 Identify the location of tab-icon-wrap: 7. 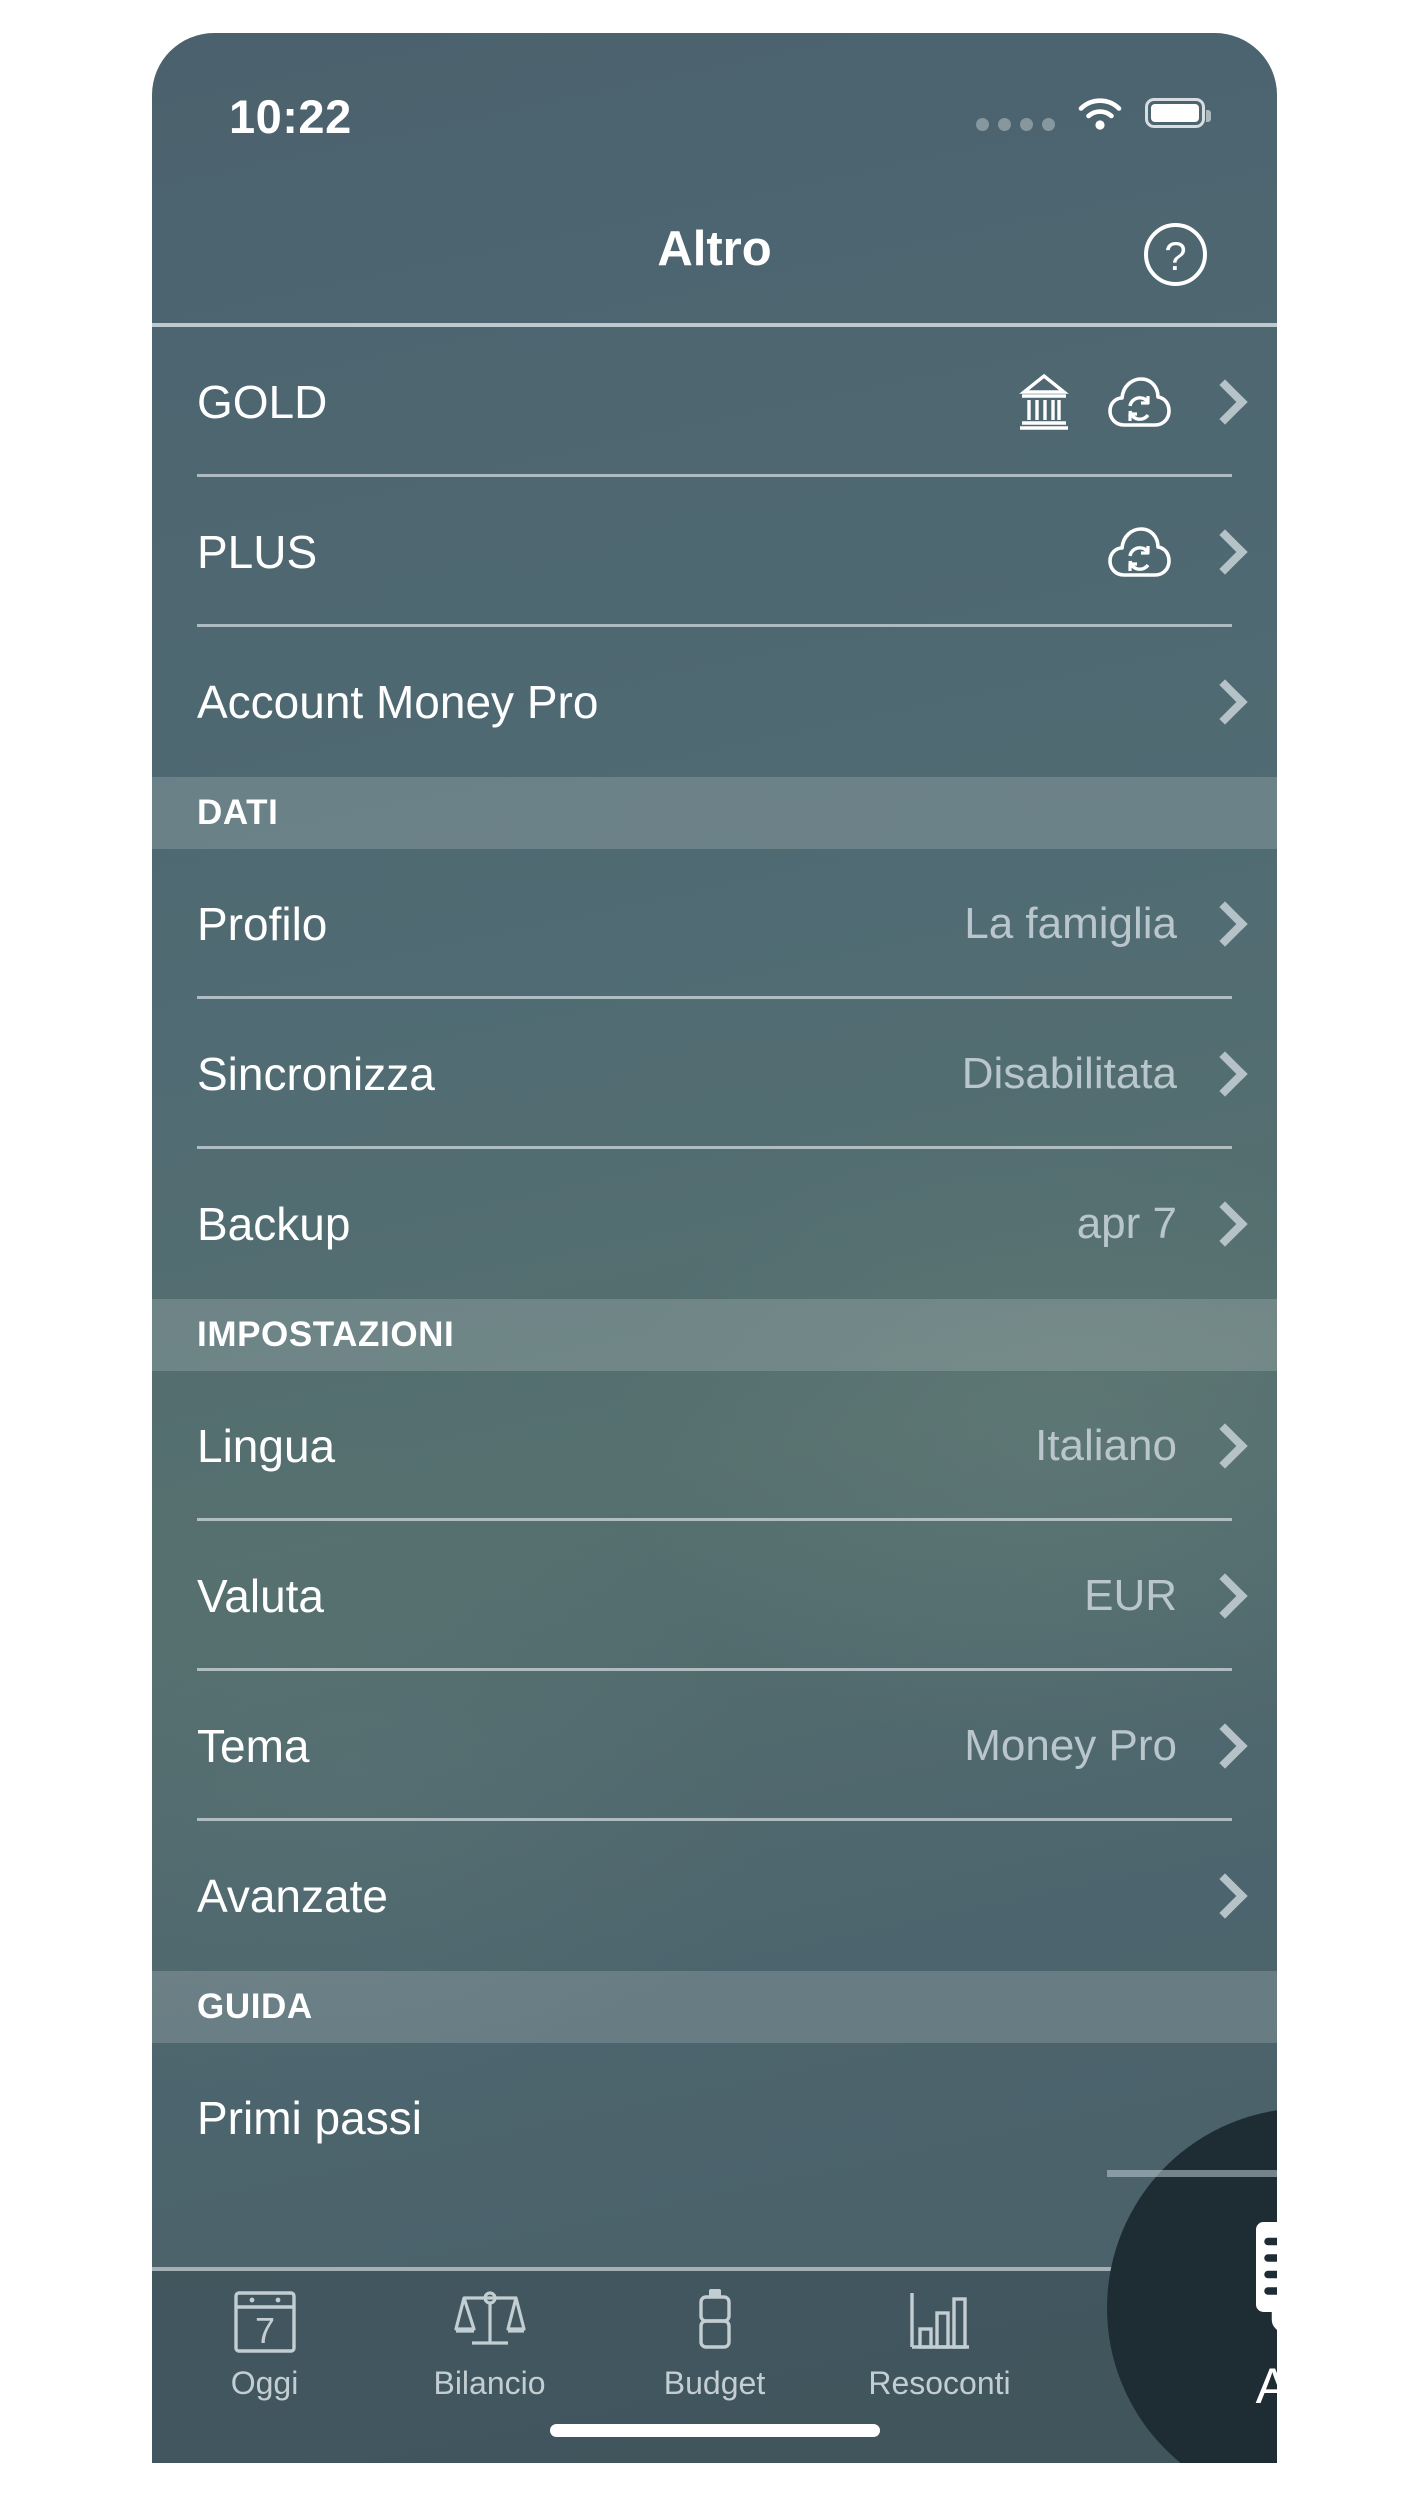
(264, 2318).